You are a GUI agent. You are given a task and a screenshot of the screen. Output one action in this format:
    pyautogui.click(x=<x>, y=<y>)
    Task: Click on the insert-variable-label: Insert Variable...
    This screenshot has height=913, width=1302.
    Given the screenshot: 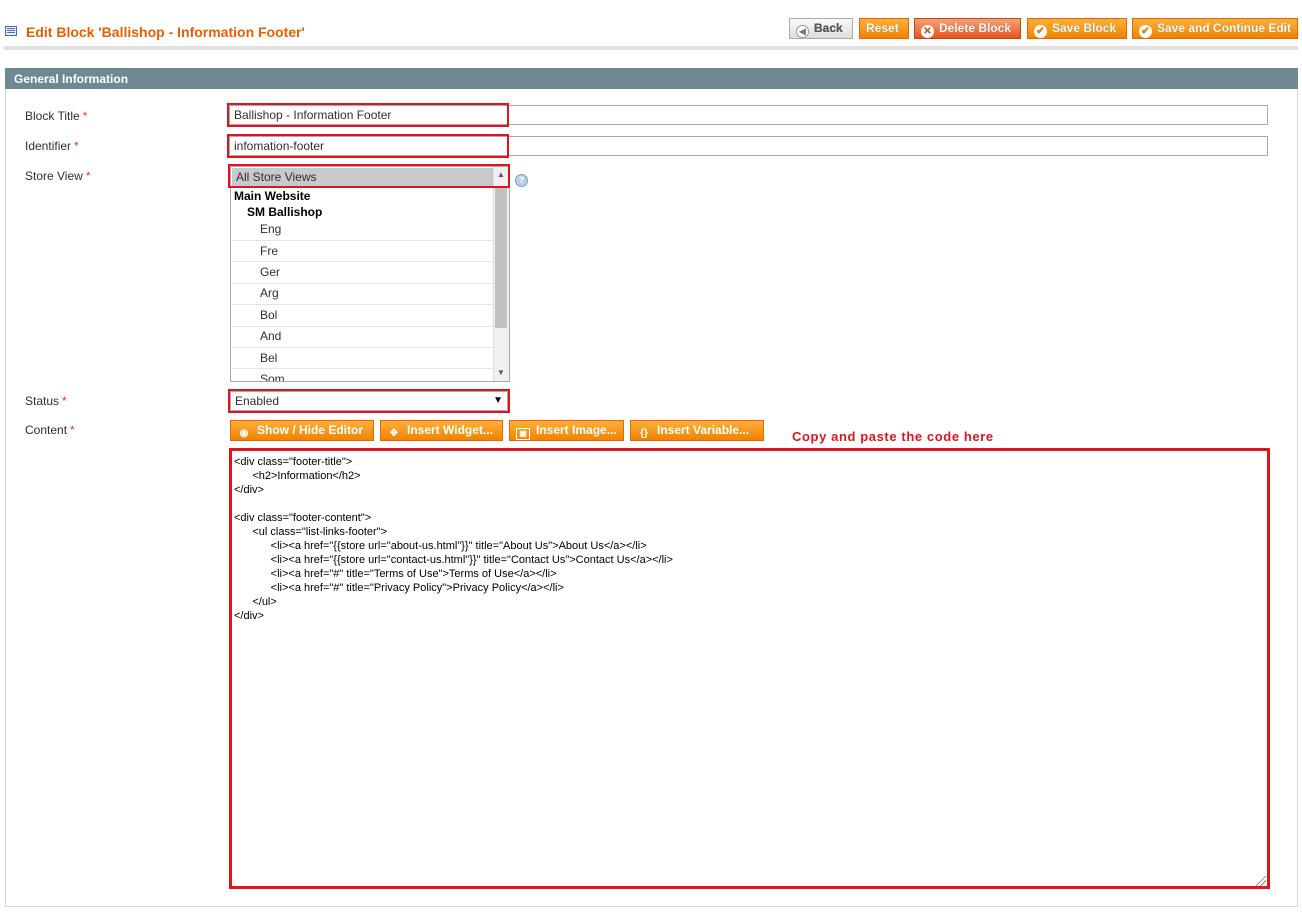 What is the action you would take?
    pyautogui.click(x=703, y=430)
    